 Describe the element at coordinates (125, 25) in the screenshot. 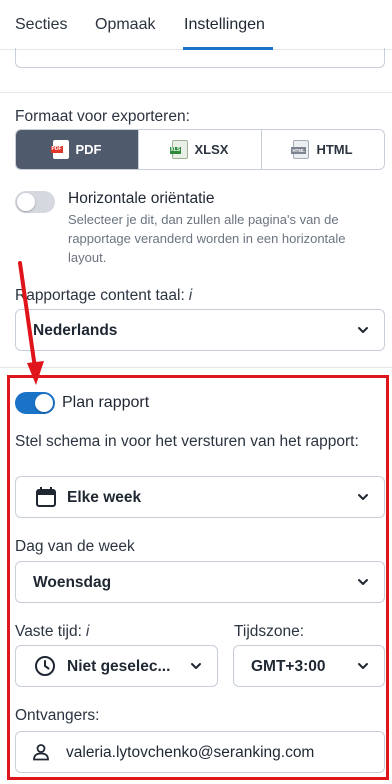

I see `tab-opmaak: Opmaak` at that location.